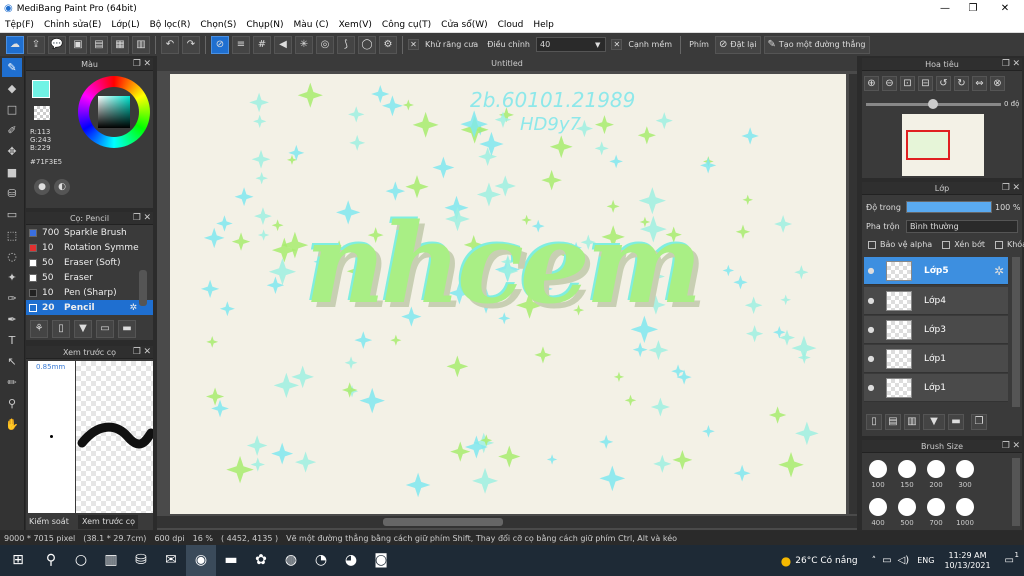 This screenshot has width=1024, height=576. I want to click on share-icon: ⇪, so click(36, 44).